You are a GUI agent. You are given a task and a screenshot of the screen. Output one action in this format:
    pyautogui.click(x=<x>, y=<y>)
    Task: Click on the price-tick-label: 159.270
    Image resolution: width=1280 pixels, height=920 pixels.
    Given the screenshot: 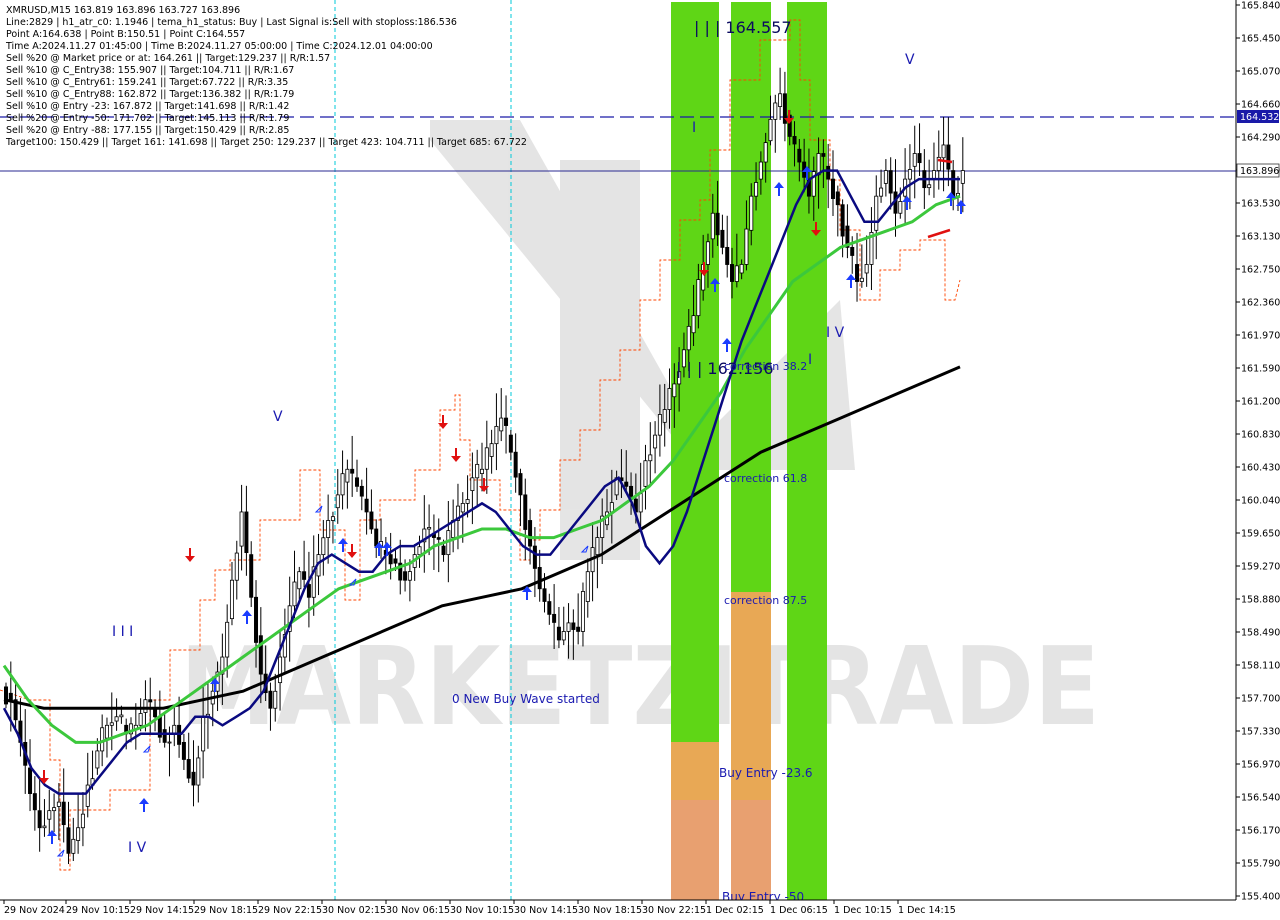 What is the action you would take?
    pyautogui.click(x=1260, y=567)
    